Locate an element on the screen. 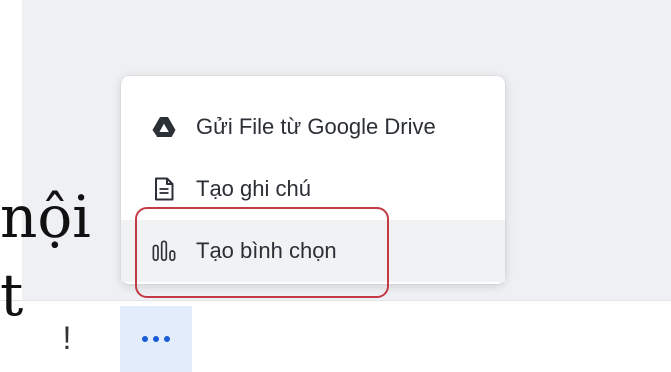 The image size is (671, 372). note-document-icon is located at coordinates (164, 189).